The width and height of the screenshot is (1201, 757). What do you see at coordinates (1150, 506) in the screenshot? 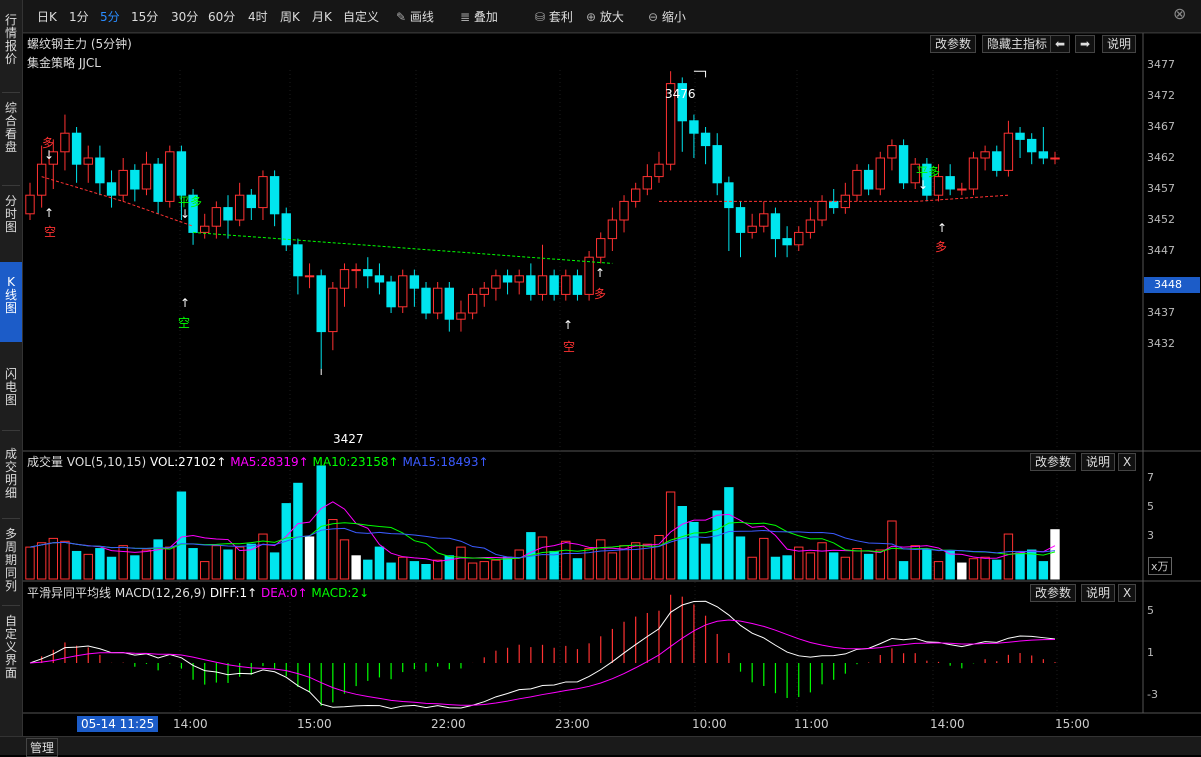
I see `volume-tick-label: 5` at bounding box center [1150, 506].